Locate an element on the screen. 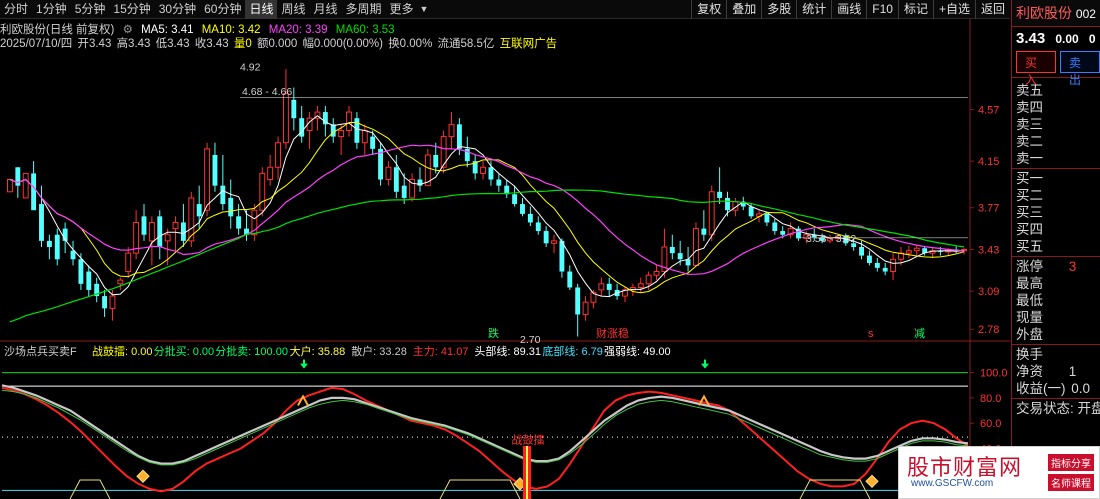 The image size is (1100, 499). buy-button: 买入 is located at coordinates (1036, 69).